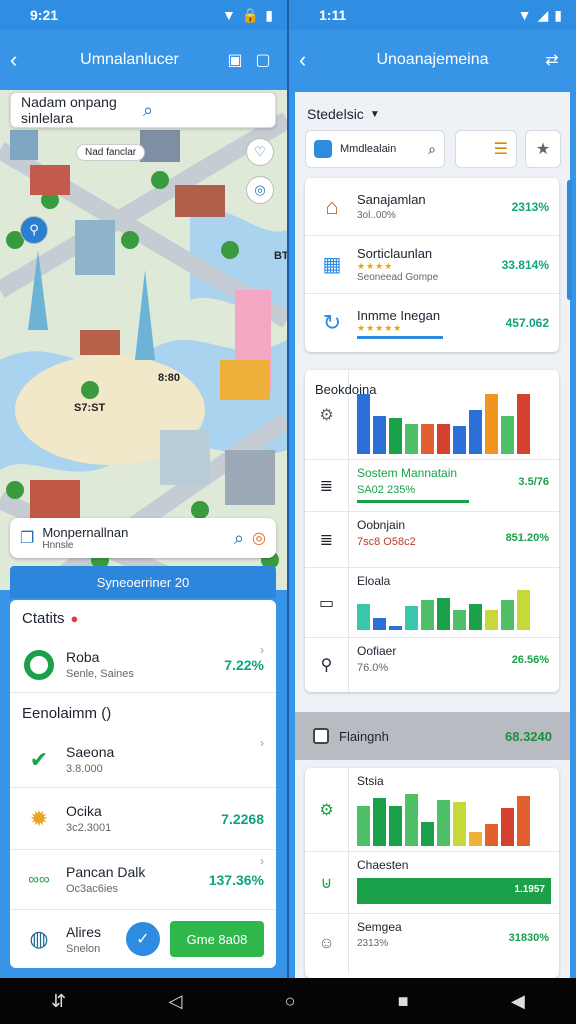 The image size is (576, 1024). I want to click on home-icon: ○, so click(290, 1001).